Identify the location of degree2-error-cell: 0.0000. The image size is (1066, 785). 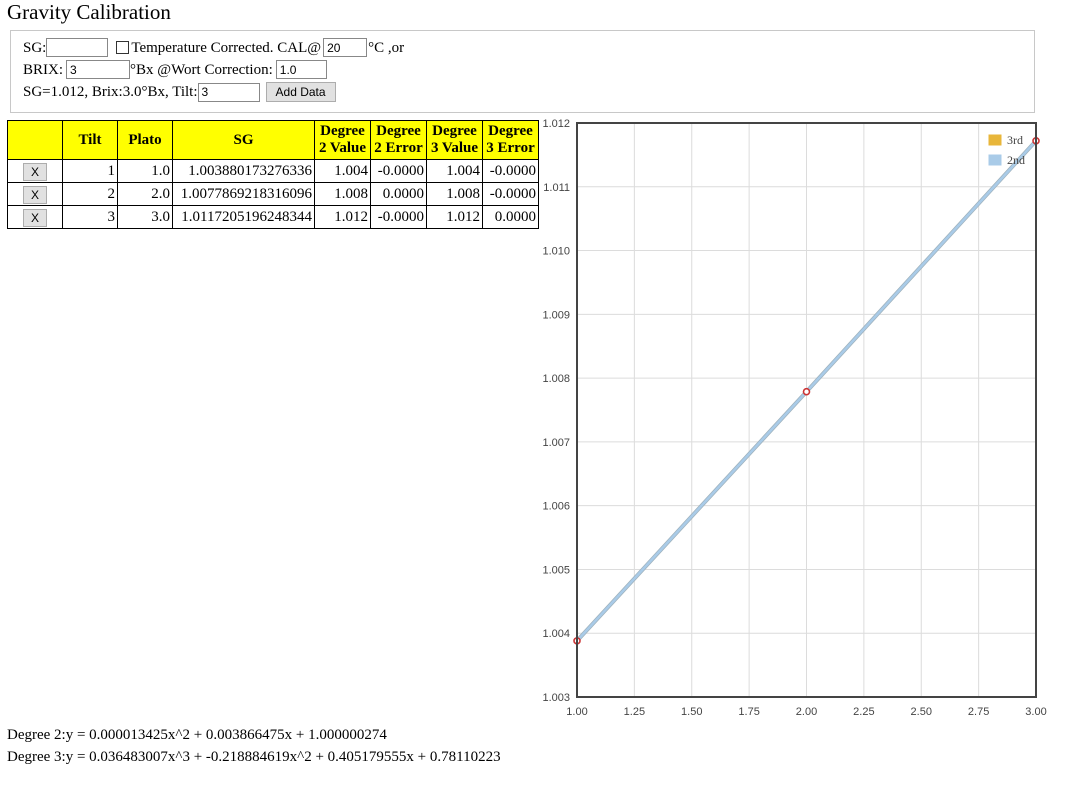
(398, 194).